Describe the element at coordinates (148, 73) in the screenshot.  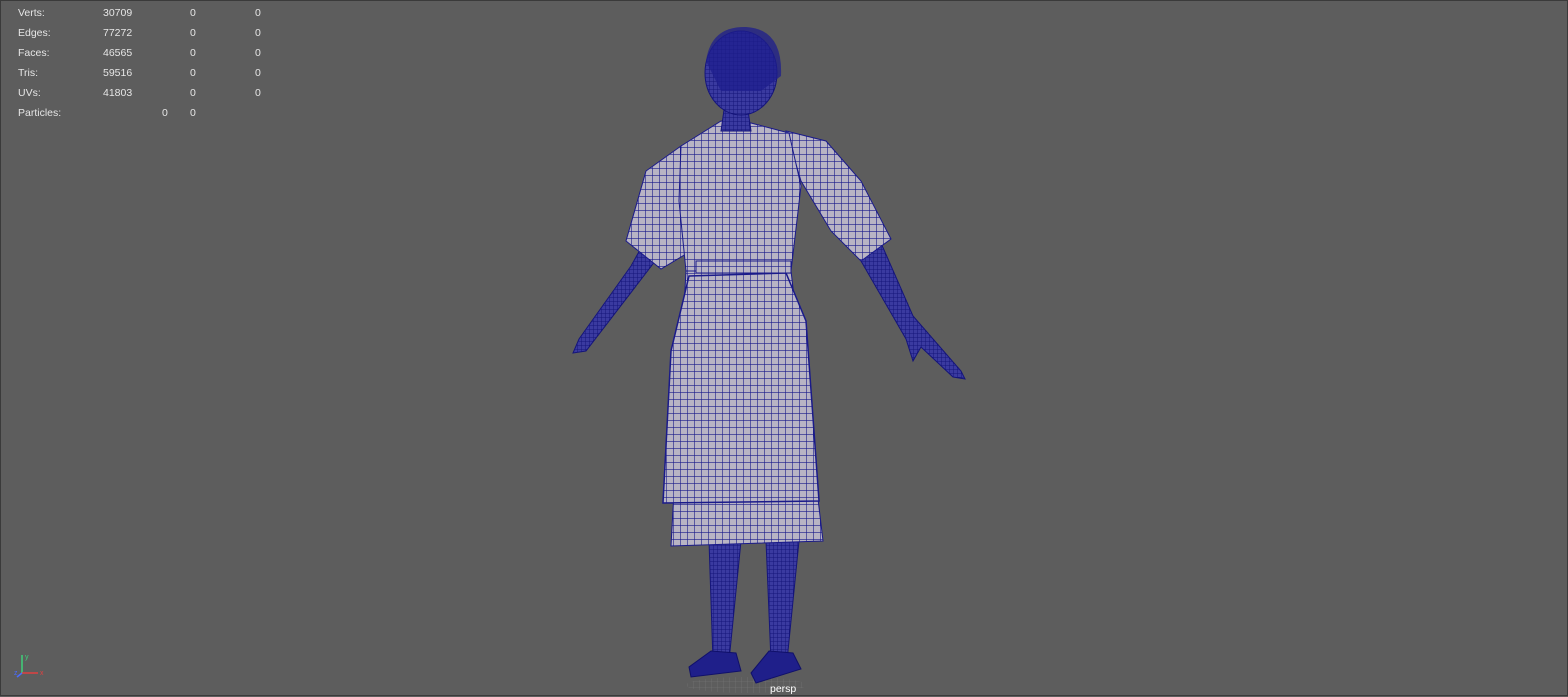
I see `hud-row-tris: Tris: 59516 0 0` at that location.